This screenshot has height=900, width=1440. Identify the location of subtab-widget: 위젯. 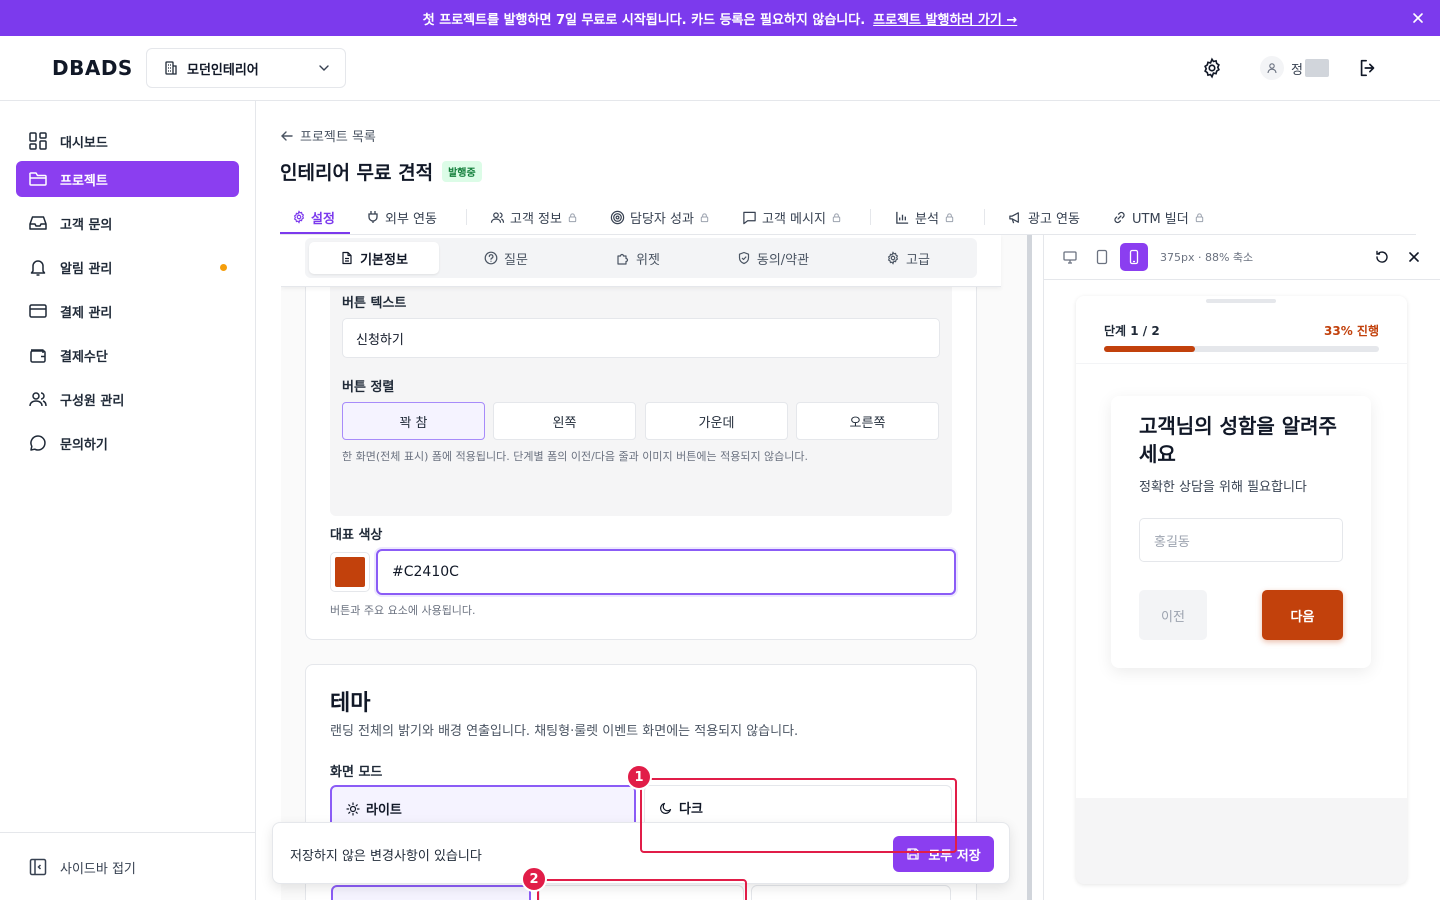
(638, 258).